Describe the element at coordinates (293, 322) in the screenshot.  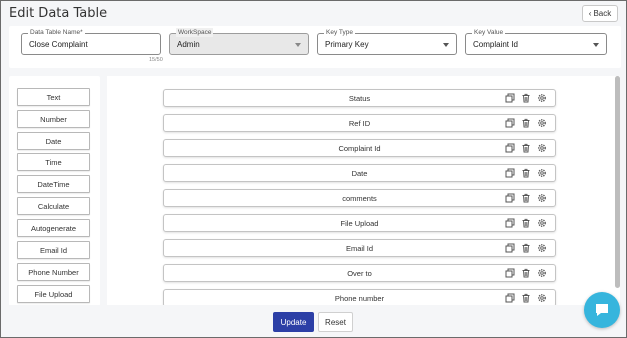
I see `update-button: Update` at that location.